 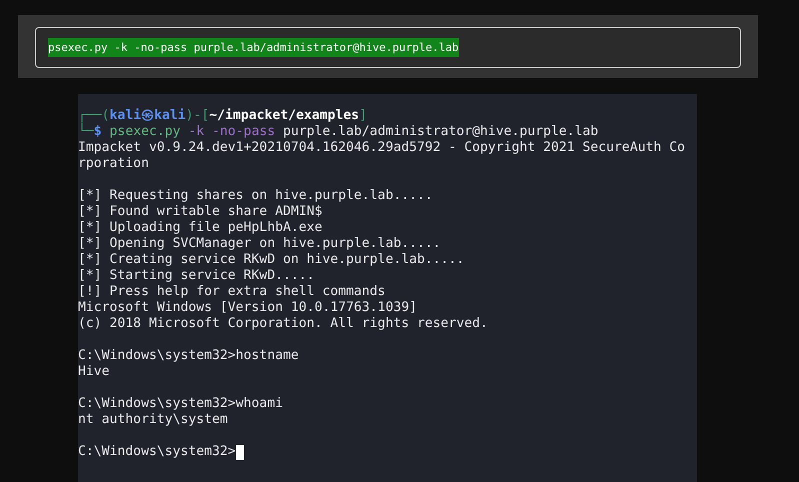 What do you see at coordinates (232, 132) in the screenshot?
I see `command-options: -k -no-pass` at bounding box center [232, 132].